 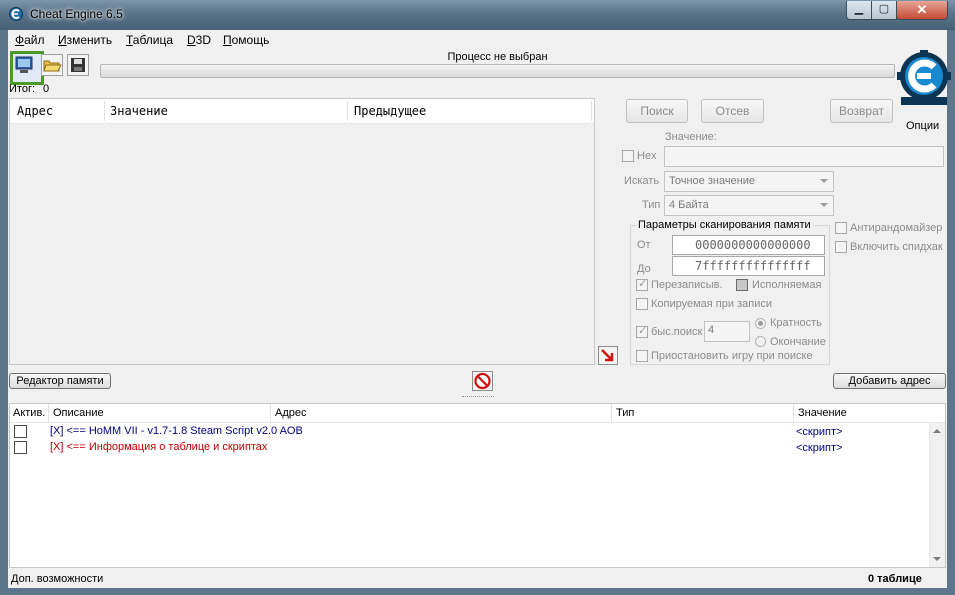 I want to click on column-type: Тип, so click(x=625, y=413).